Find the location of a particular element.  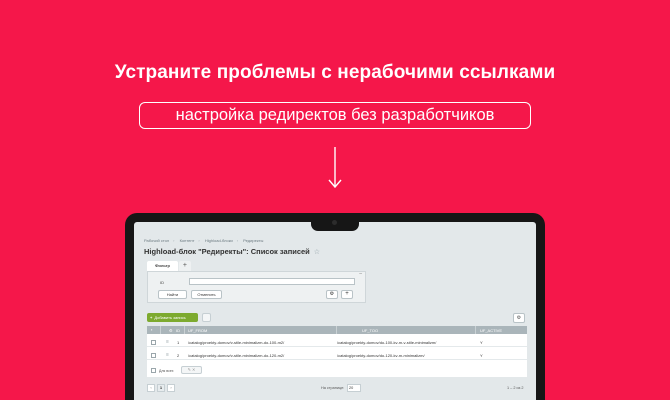

arrow-down-icon is located at coordinates (335, 168).